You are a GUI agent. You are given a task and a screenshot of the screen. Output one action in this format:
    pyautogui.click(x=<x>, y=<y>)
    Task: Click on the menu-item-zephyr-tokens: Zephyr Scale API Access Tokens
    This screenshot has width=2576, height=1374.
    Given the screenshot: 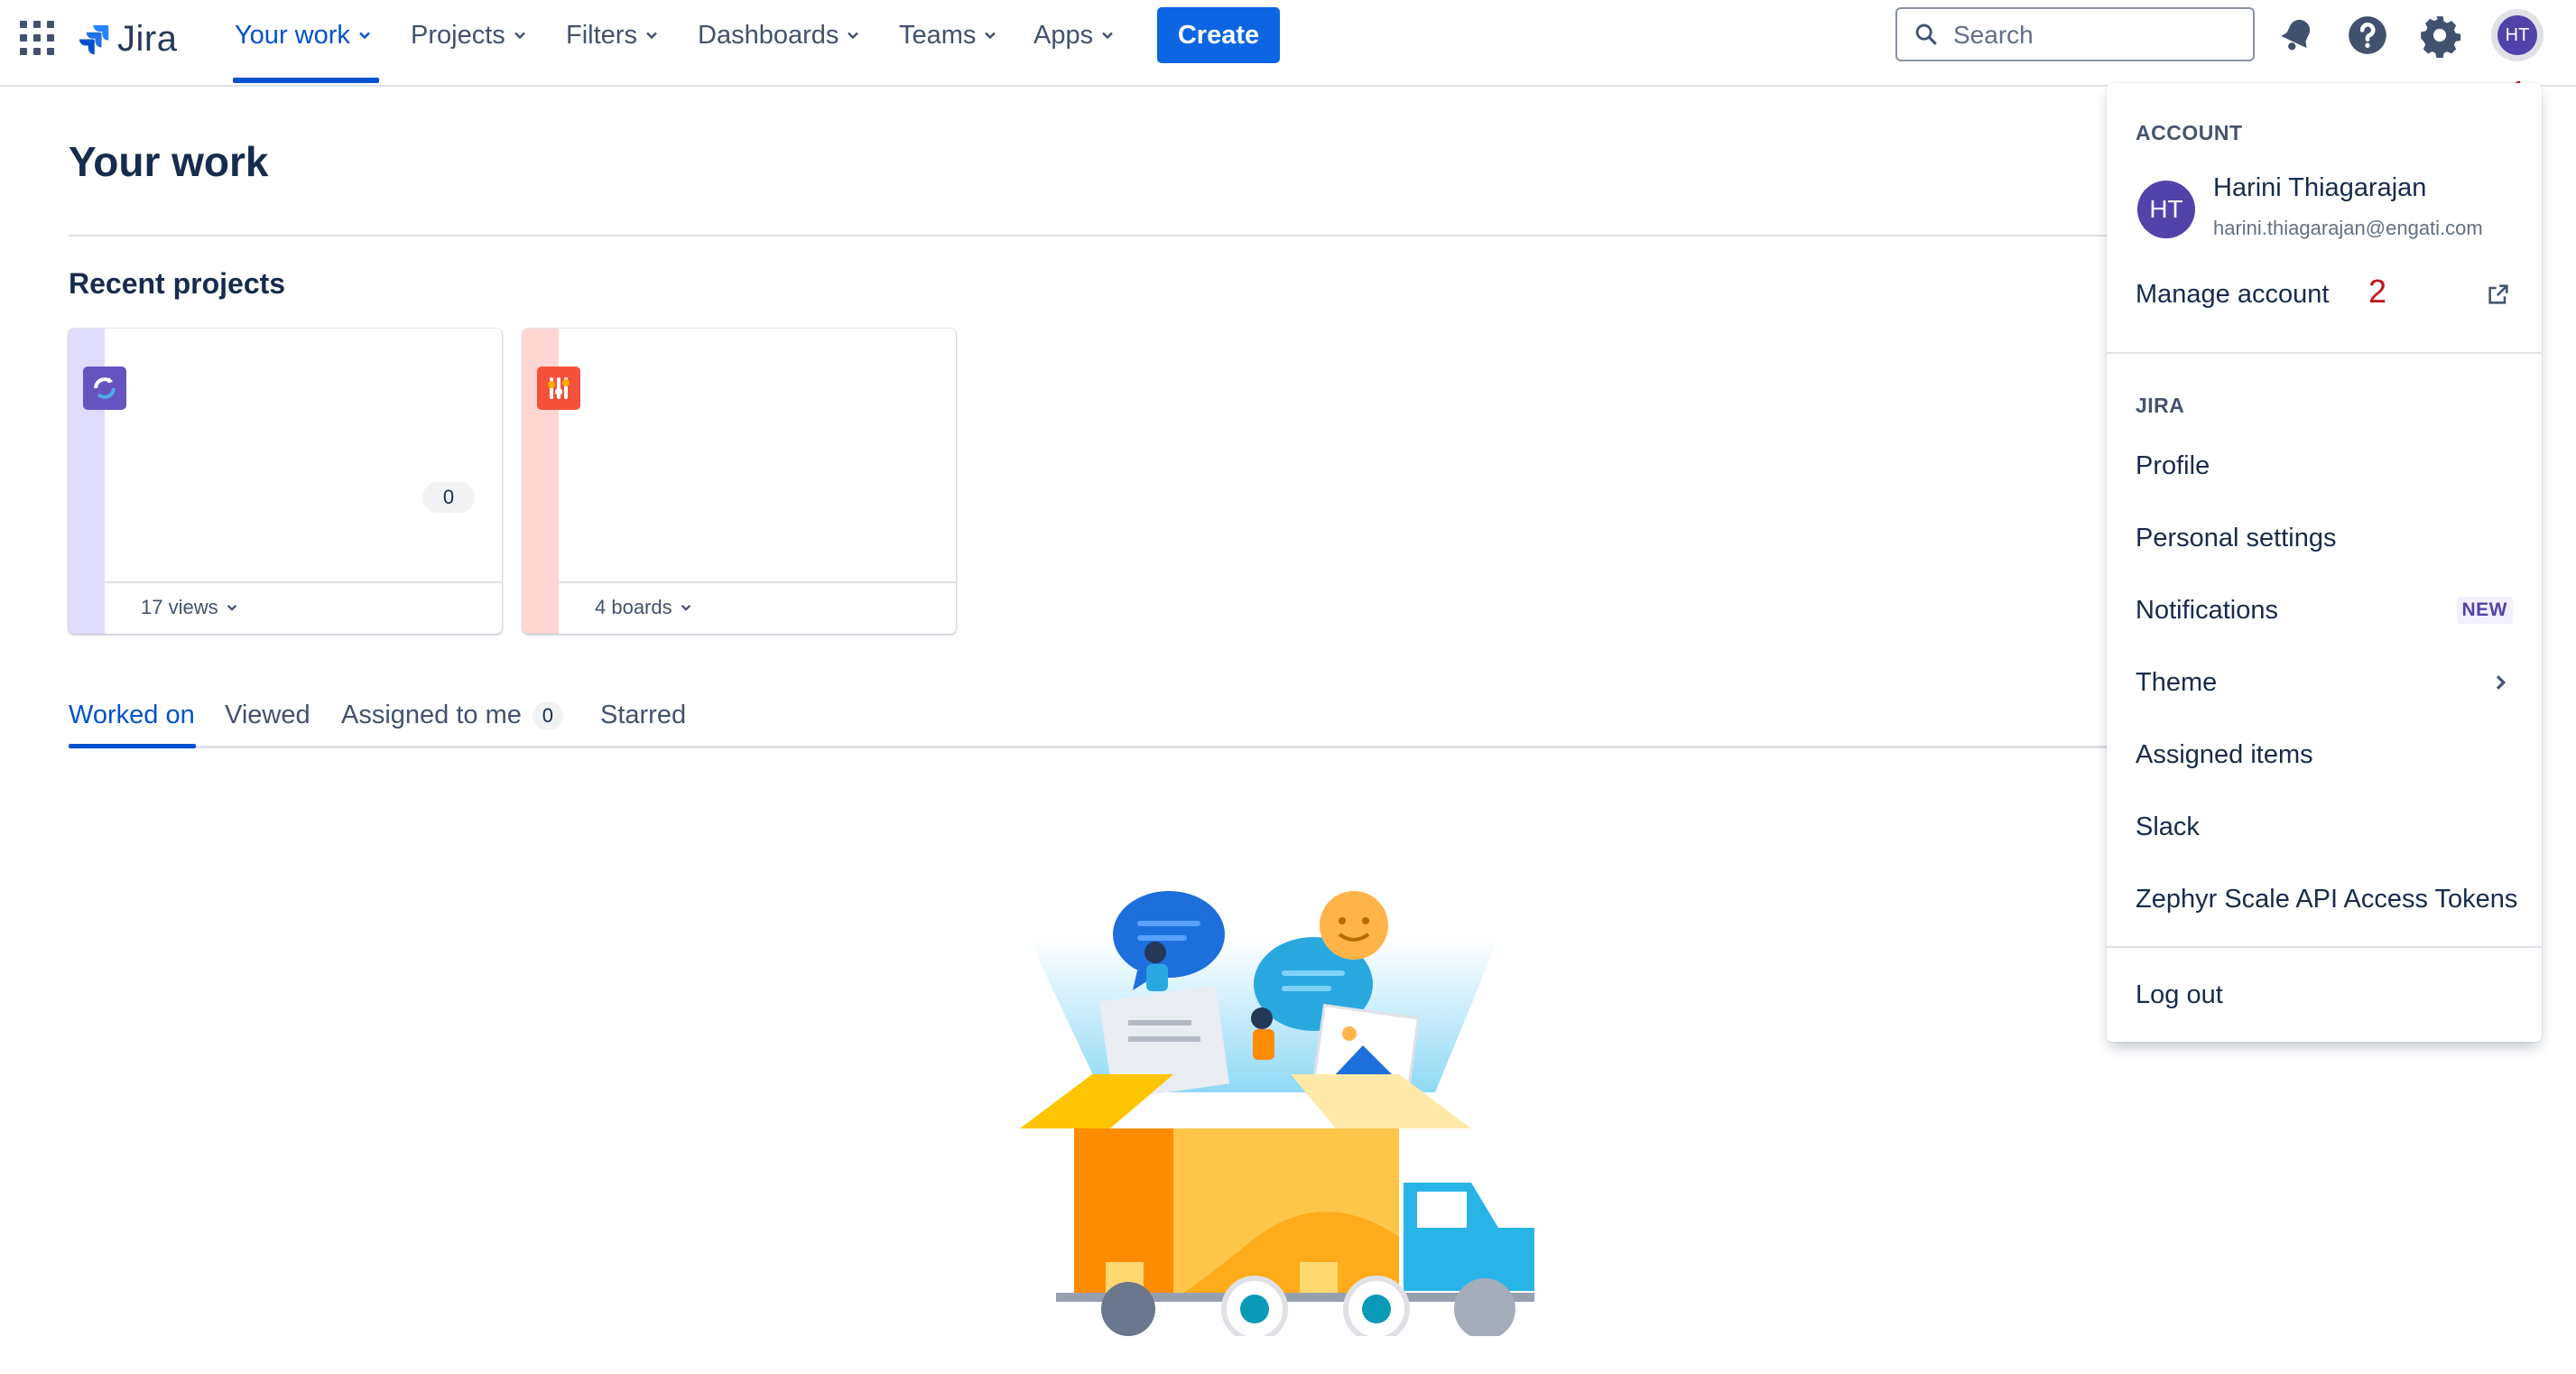 What is the action you would take?
    pyautogui.click(x=2324, y=899)
    